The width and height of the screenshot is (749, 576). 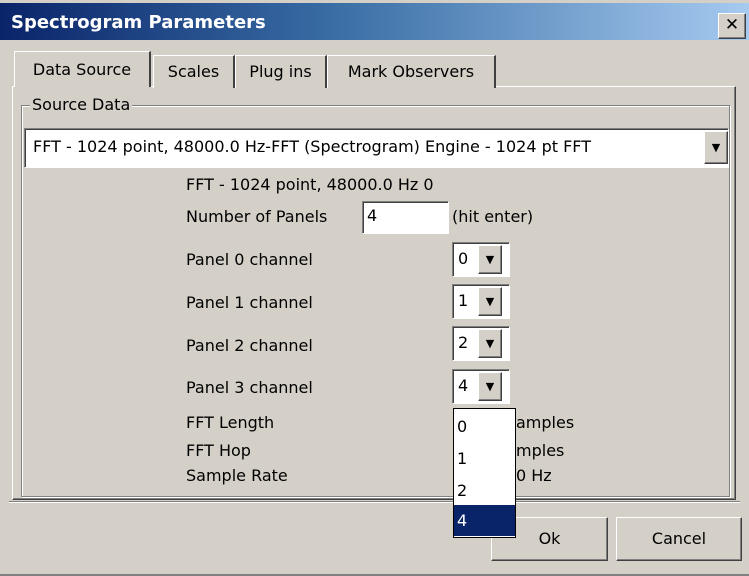 I want to click on sample-rate-value: 0 Hz, so click(x=534, y=475).